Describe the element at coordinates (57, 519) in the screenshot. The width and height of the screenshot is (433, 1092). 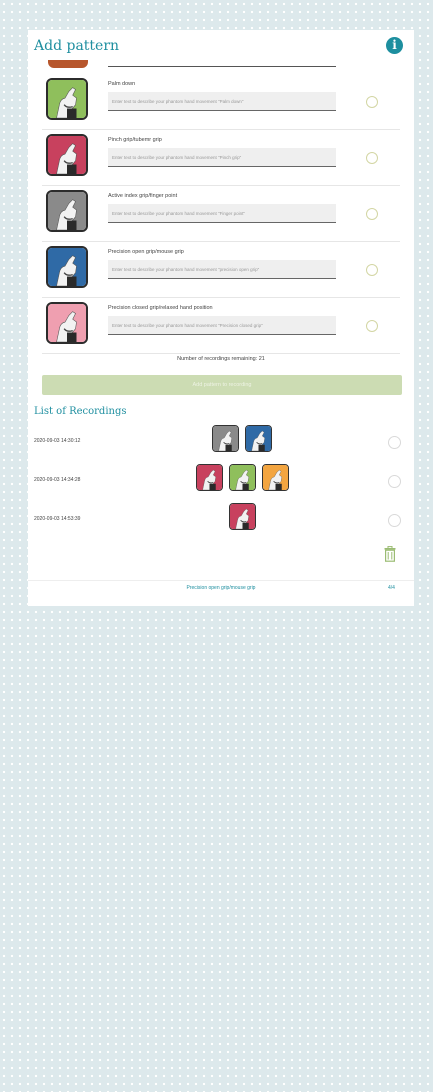
I see `recording-timestamp: 2020-09-03 14:53:39` at that location.